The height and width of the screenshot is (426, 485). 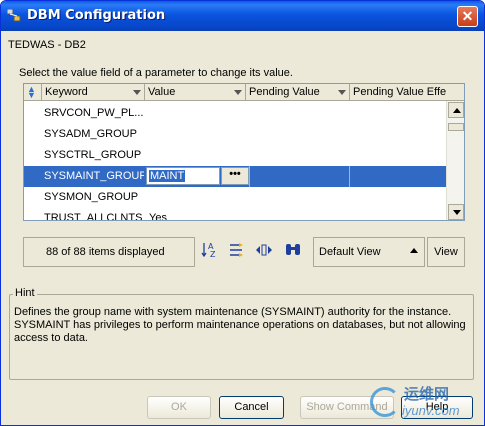 I want to click on connection-label: TEDWAS - DB2, so click(x=47, y=45).